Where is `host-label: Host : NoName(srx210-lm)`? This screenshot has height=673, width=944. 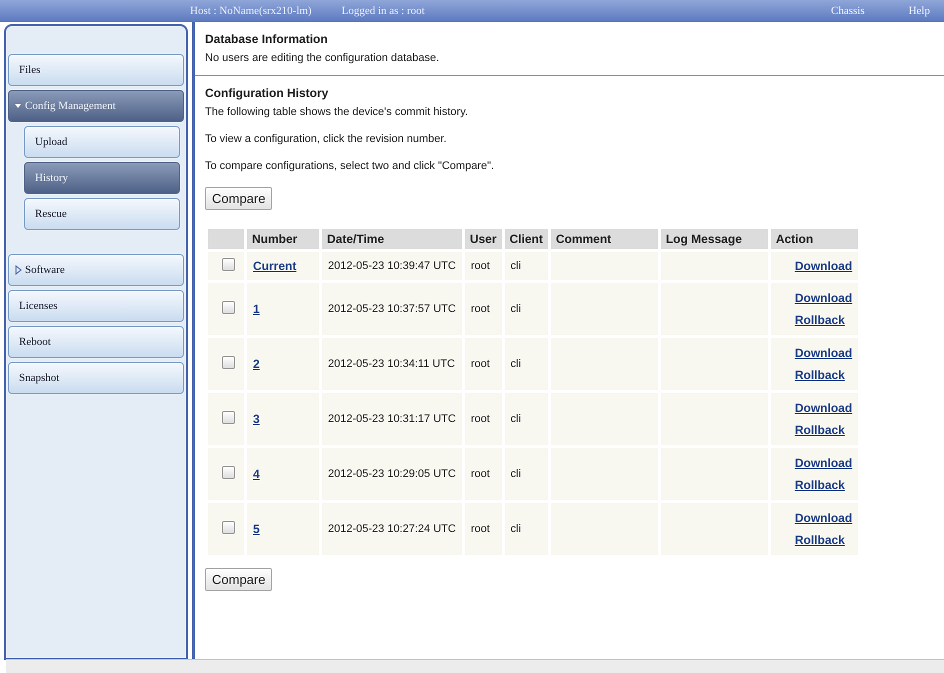 host-label: Host : NoName(srx210-lm) is located at coordinates (251, 11).